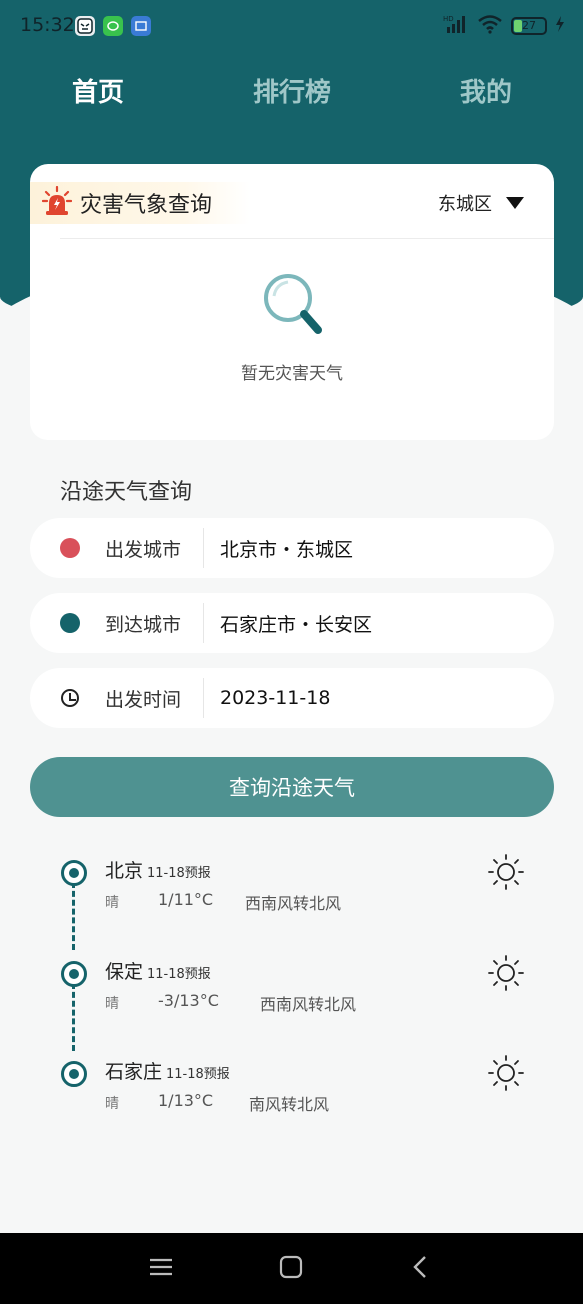  What do you see at coordinates (85, 26) in the screenshot?
I see `app-notification-icon` at bounding box center [85, 26].